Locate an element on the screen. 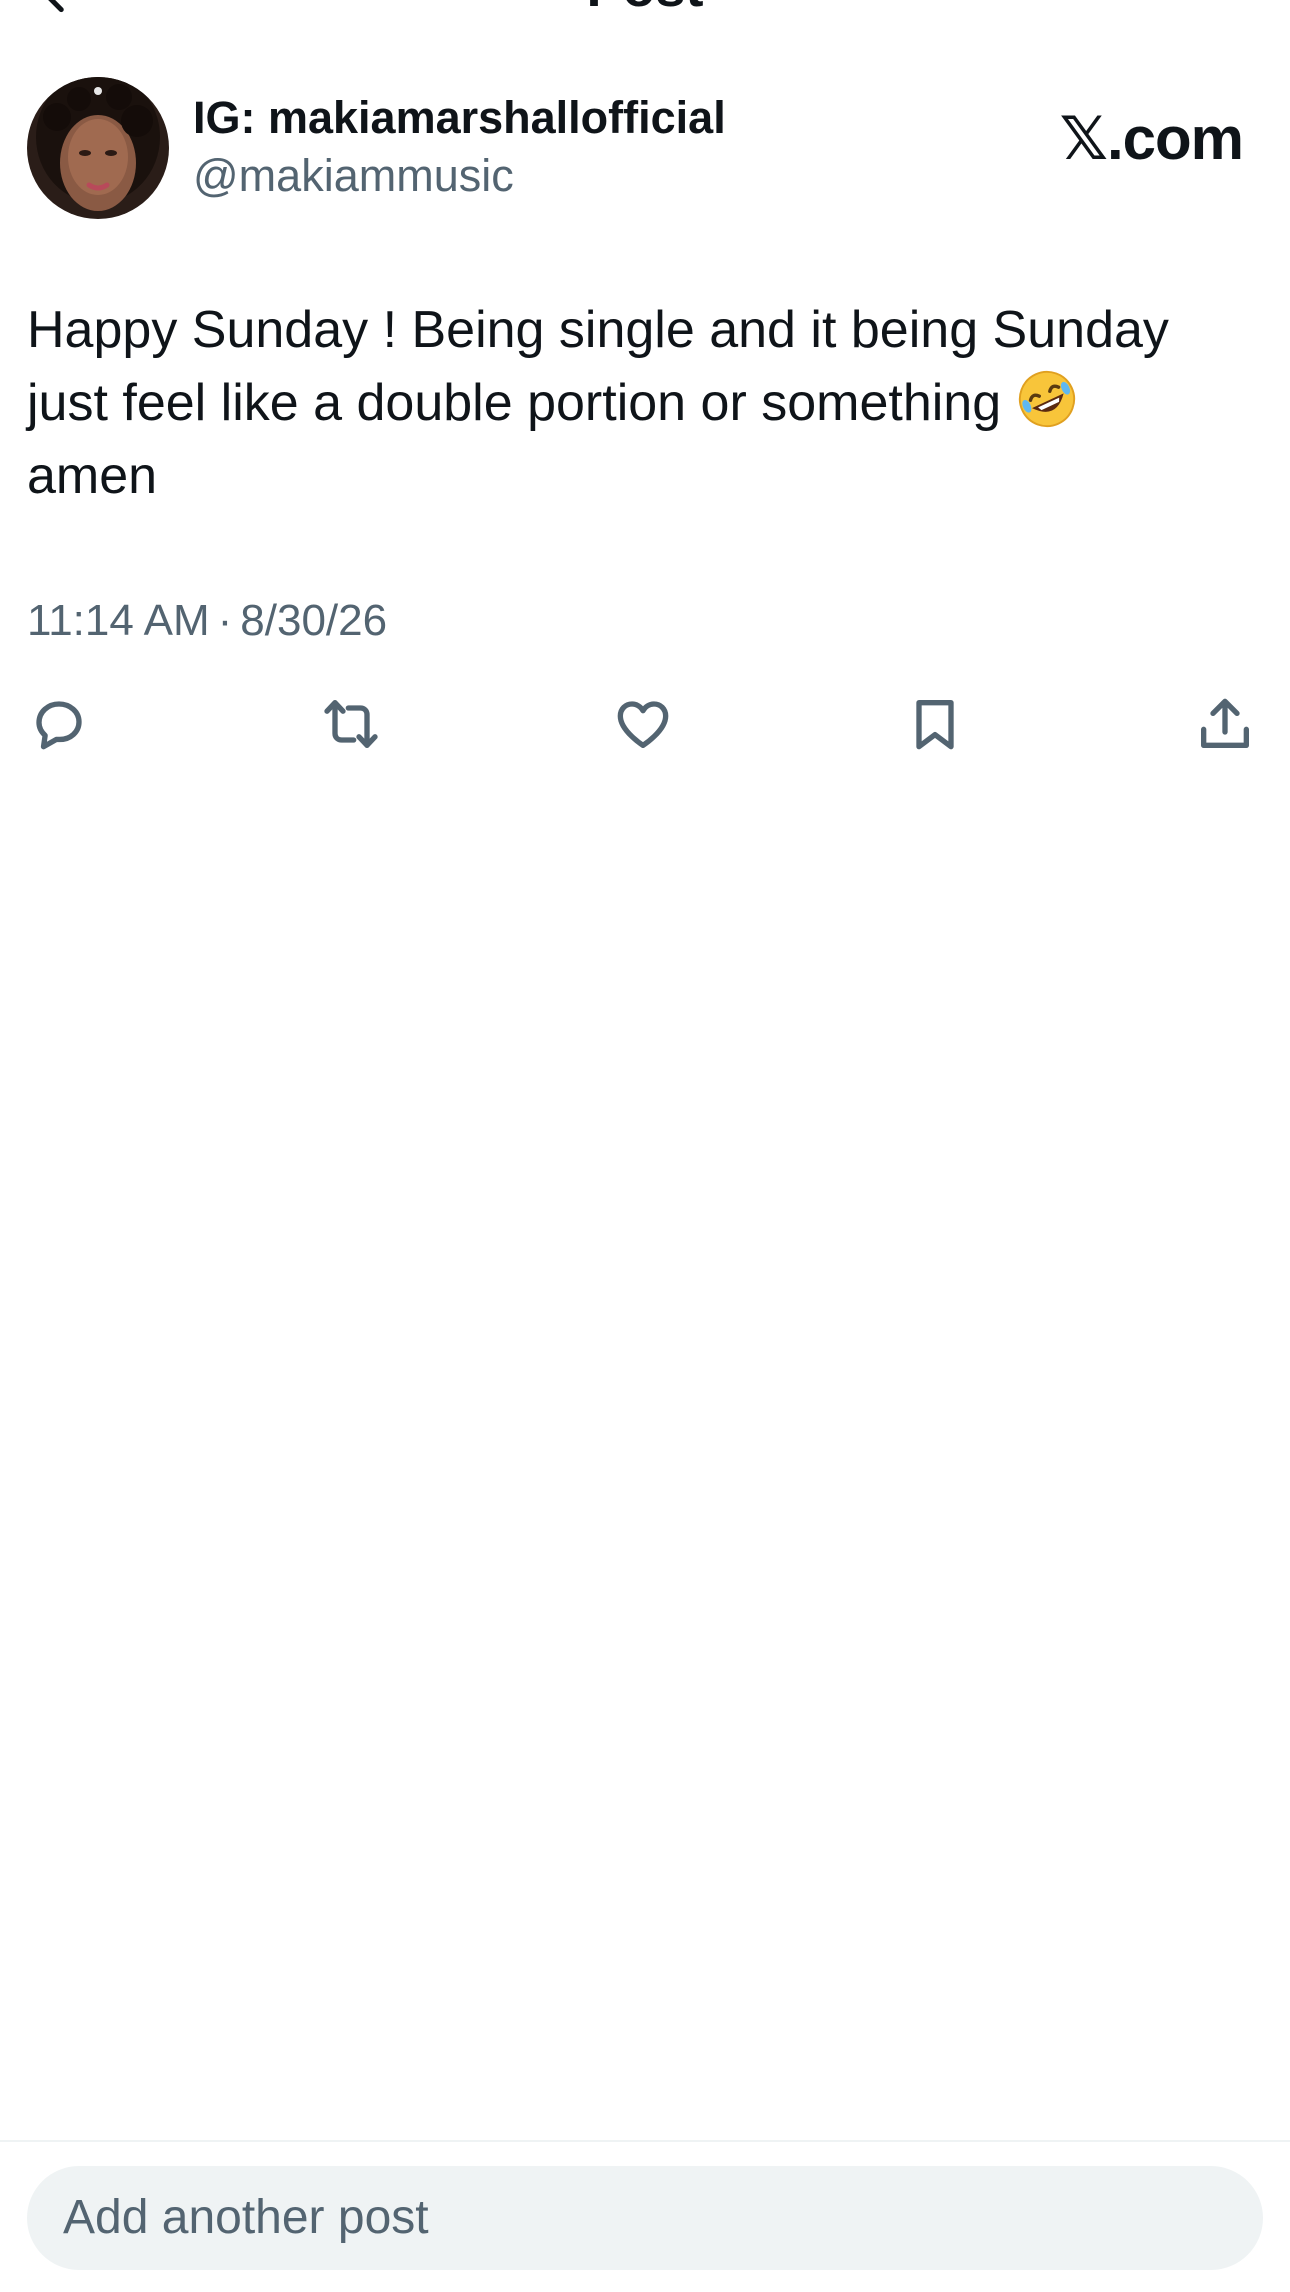  reply-button is located at coordinates (59, 724).